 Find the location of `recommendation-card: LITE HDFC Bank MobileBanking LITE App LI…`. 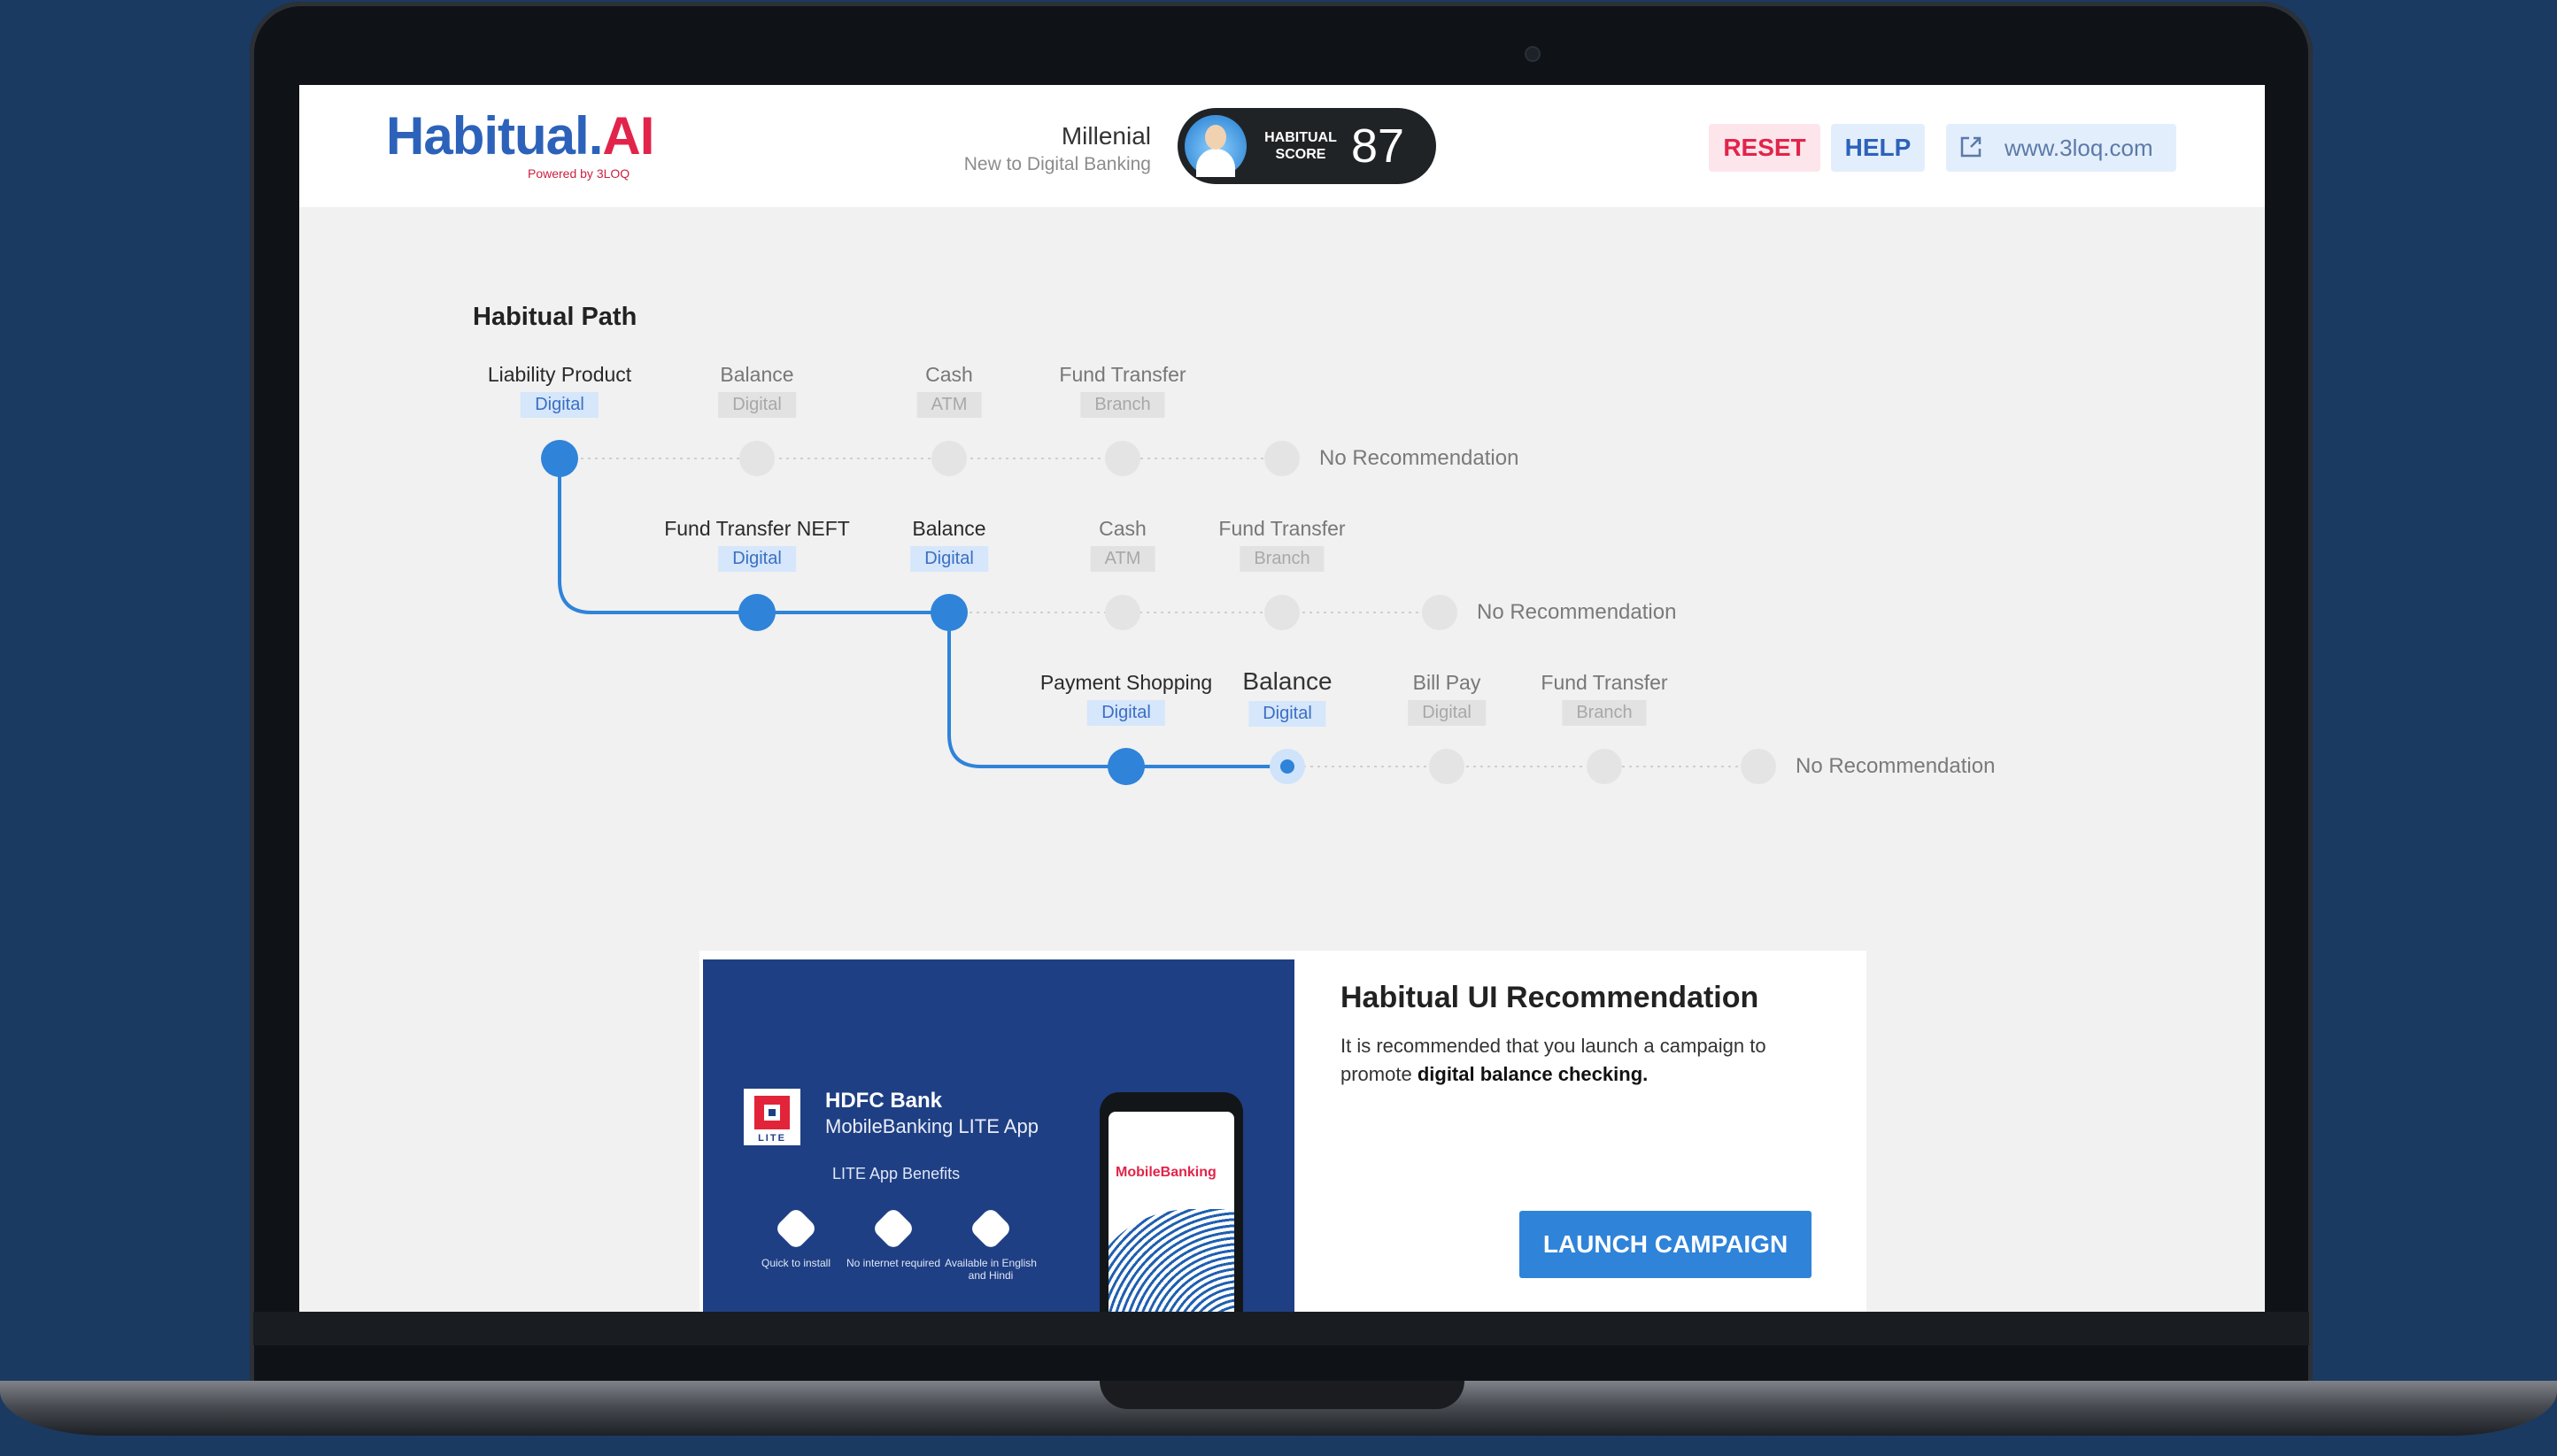

recommendation-card: LITE HDFC Bank MobileBanking LITE App LI… is located at coordinates (1282, 1131).